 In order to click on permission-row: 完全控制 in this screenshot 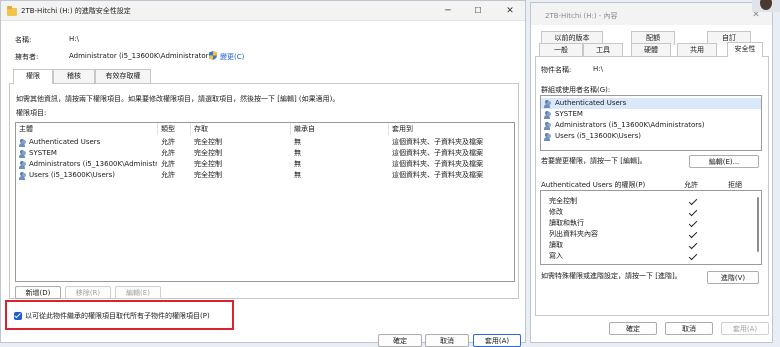, I will do `click(651, 201)`.